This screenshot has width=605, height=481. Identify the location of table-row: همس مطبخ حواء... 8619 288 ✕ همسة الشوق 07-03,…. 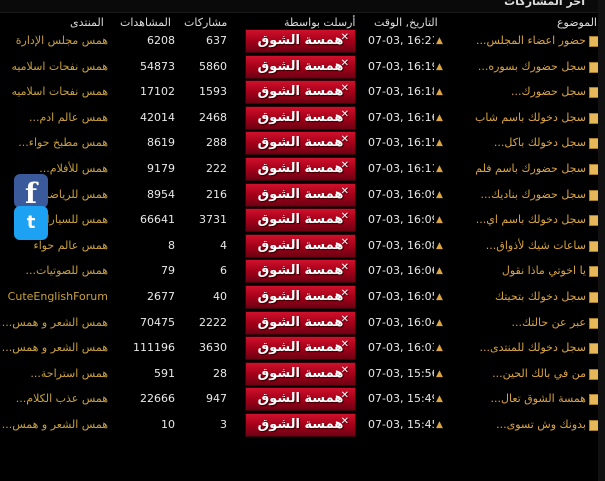
(302, 143).